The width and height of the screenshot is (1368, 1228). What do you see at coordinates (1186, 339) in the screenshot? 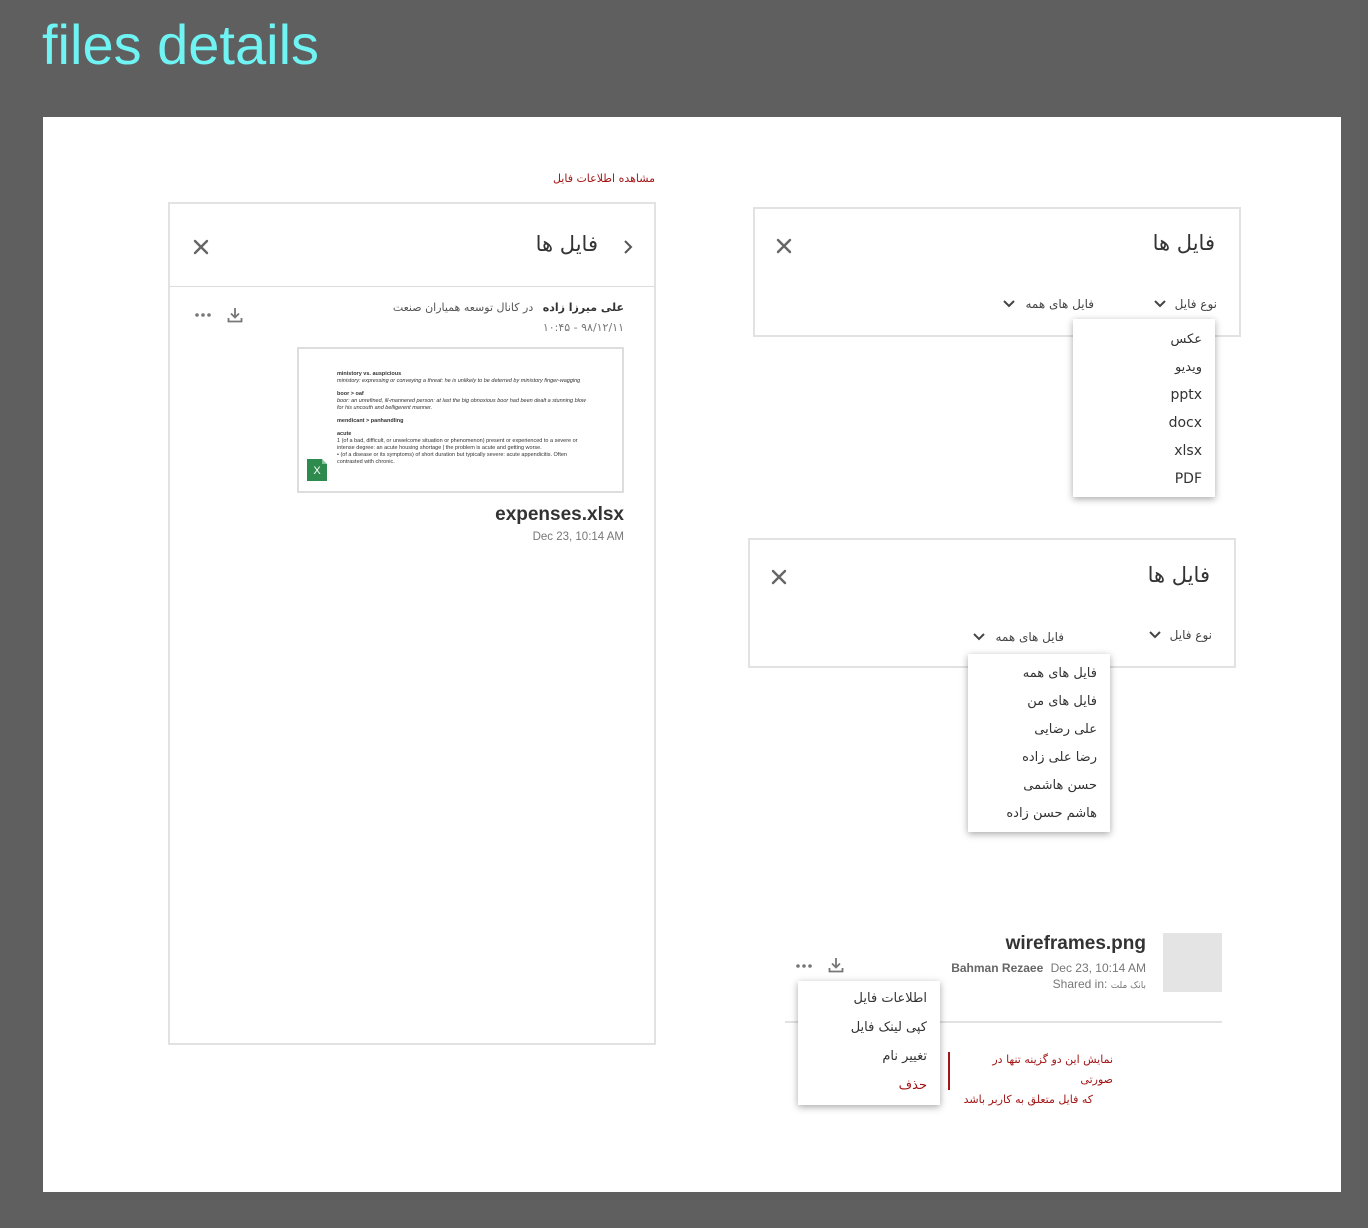
I see `menu-item-photo: عکس` at bounding box center [1186, 339].